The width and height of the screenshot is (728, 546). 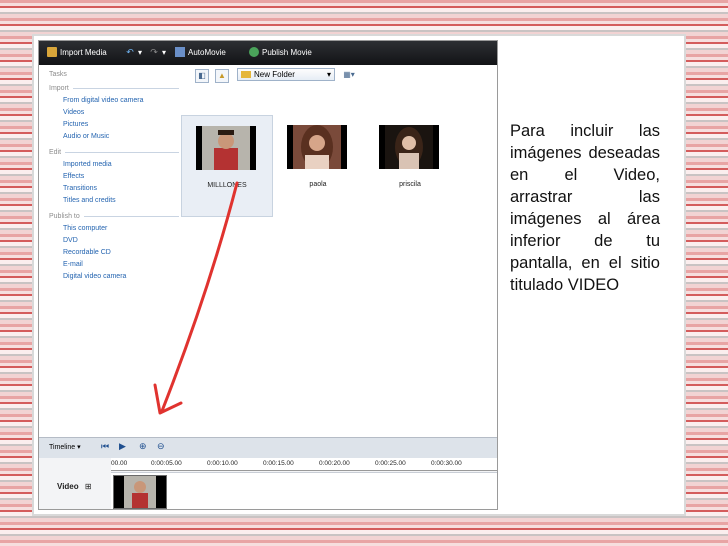 I want to click on timeline-toolbar: Timeline ▾ ⏮ ▶ ⊕ ⊖, so click(x=268, y=448).